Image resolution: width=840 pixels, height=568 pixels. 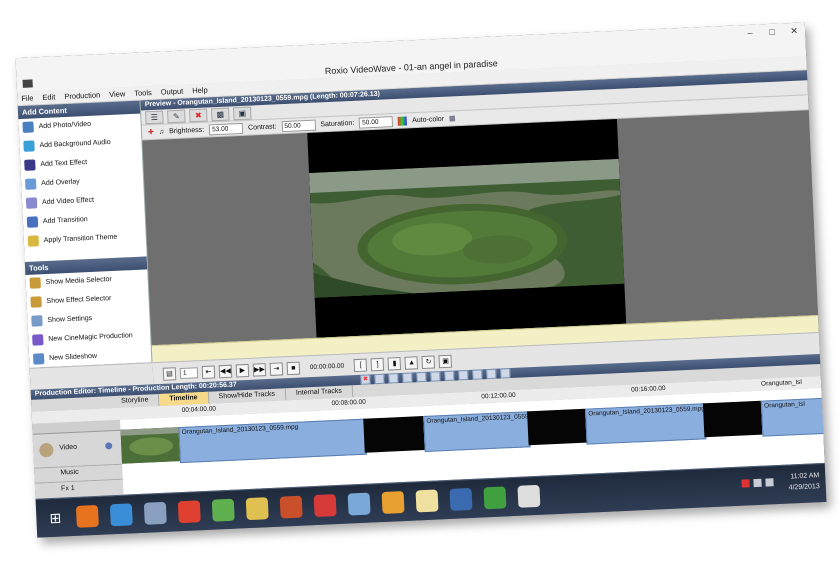 What do you see at coordinates (172, 92) in the screenshot?
I see `menu-output: Output` at bounding box center [172, 92].